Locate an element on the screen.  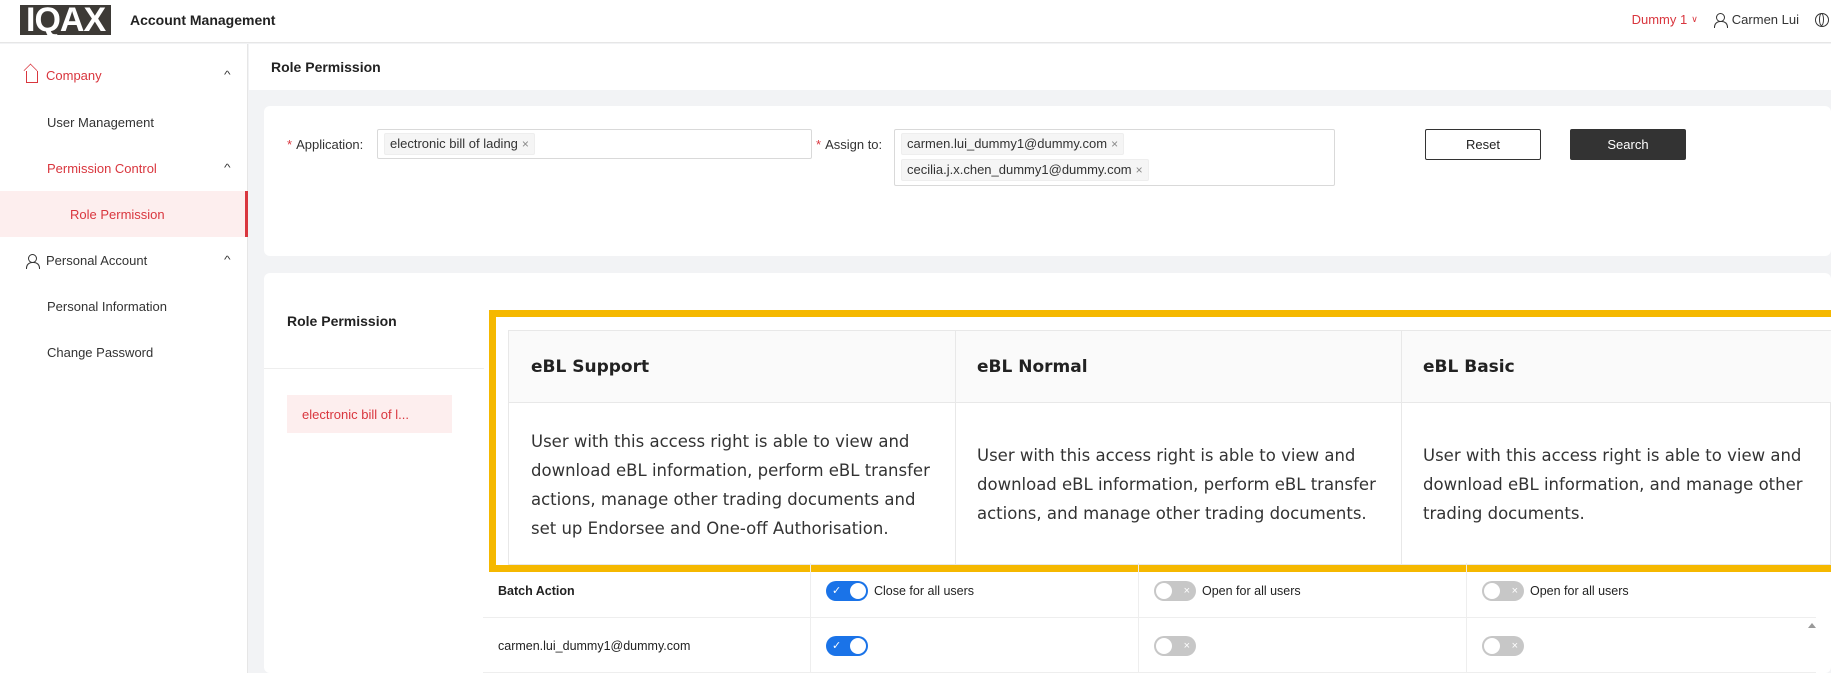
sidebar-item-label: Personal Account is located at coordinates (97, 260).